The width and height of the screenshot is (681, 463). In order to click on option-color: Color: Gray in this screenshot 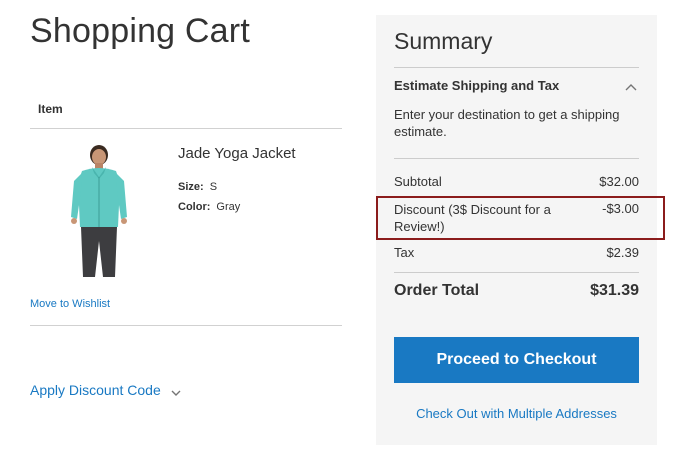, I will do `click(209, 207)`.